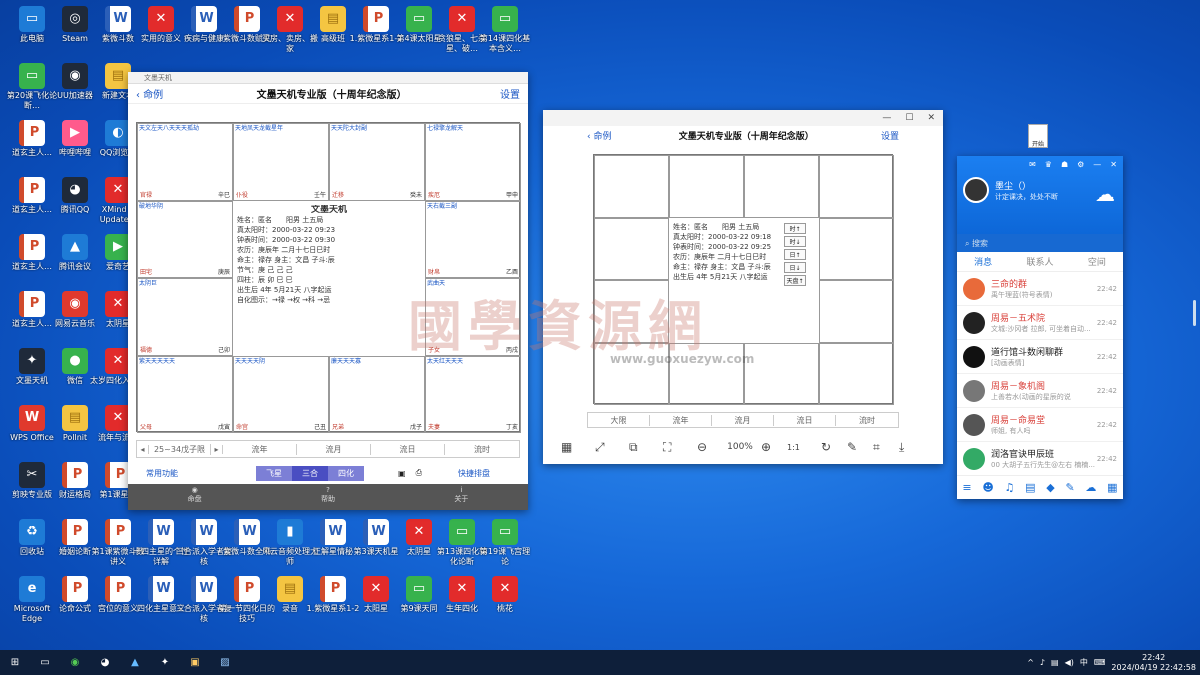  I want to click on tb-month: 流月, so click(334, 449).